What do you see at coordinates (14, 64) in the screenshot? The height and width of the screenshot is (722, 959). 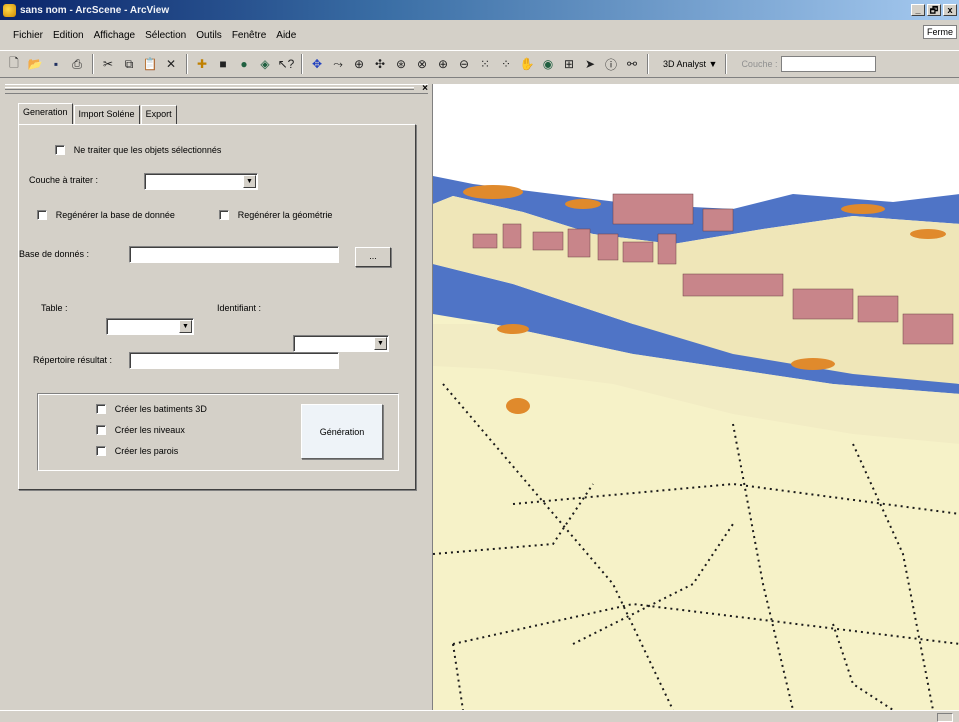 I see `new-icon: 🗋` at bounding box center [14, 64].